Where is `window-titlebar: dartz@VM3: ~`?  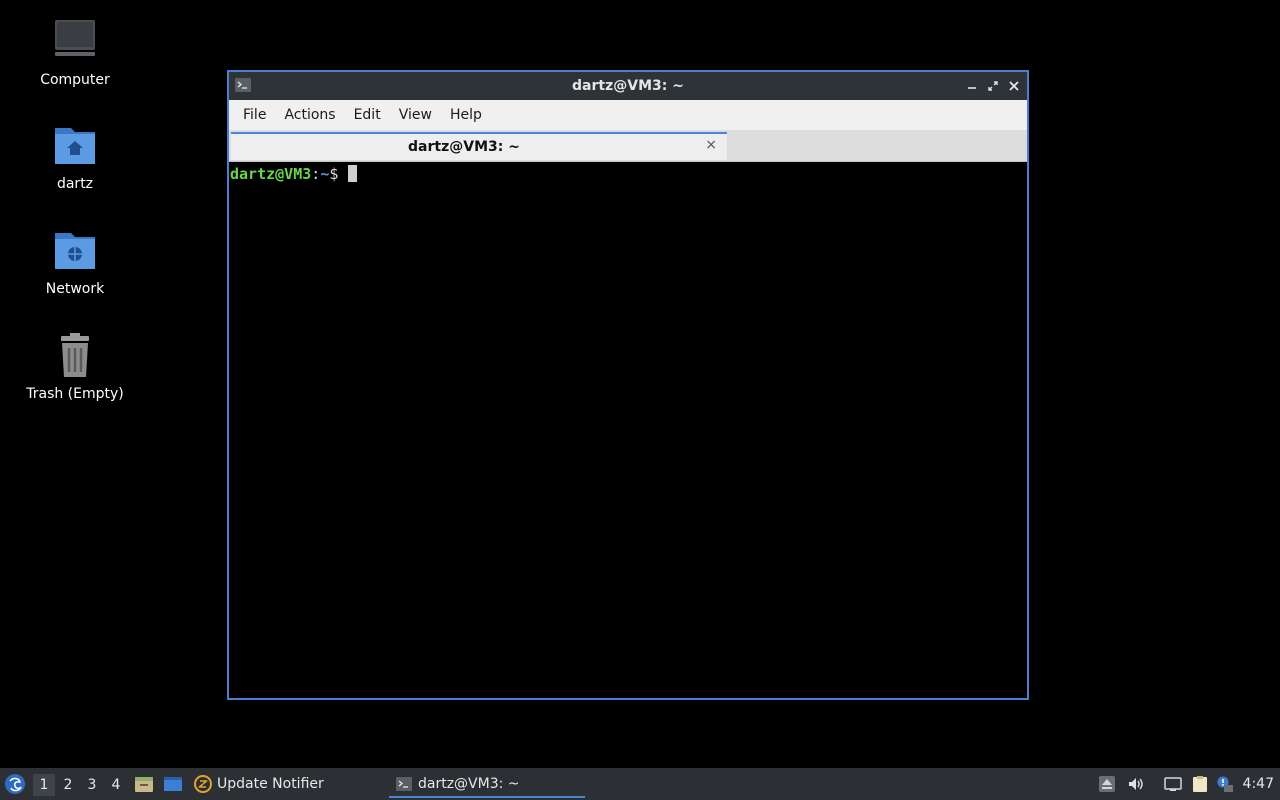 window-titlebar: dartz@VM3: ~ is located at coordinates (628, 86).